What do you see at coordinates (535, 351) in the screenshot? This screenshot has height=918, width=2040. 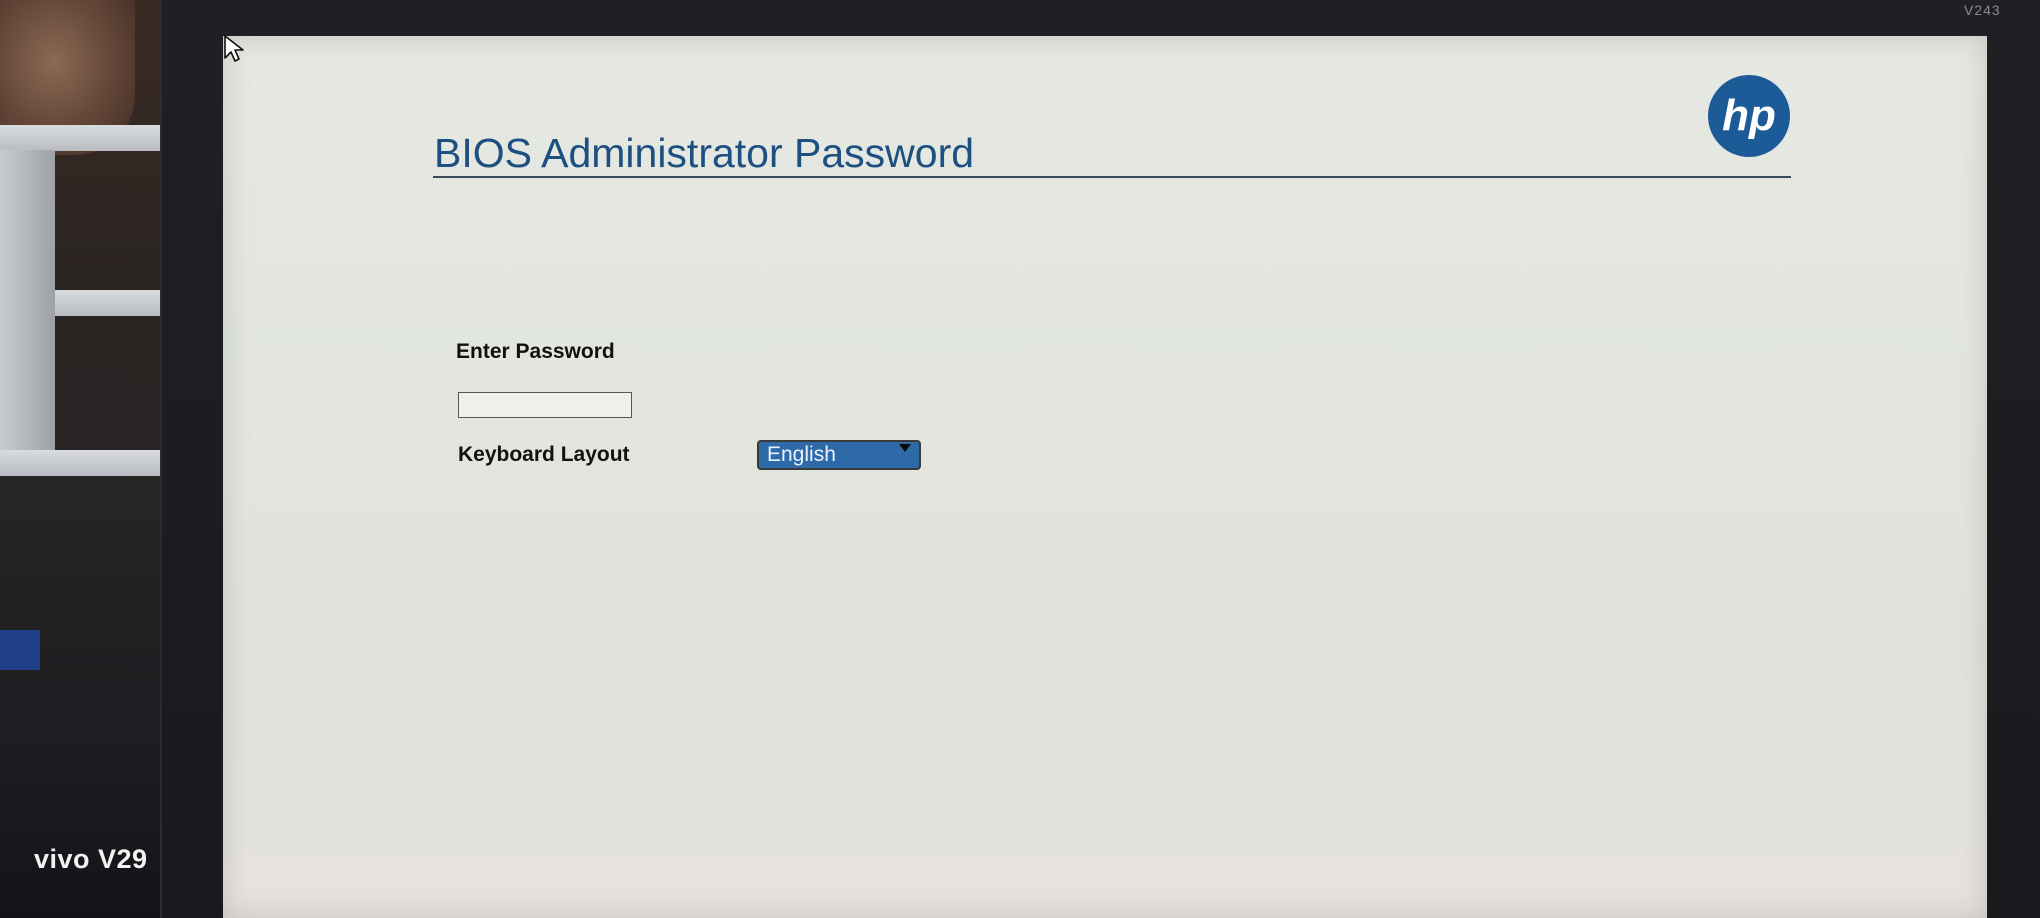 I see `password-label: Enter Password` at bounding box center [535, 351].